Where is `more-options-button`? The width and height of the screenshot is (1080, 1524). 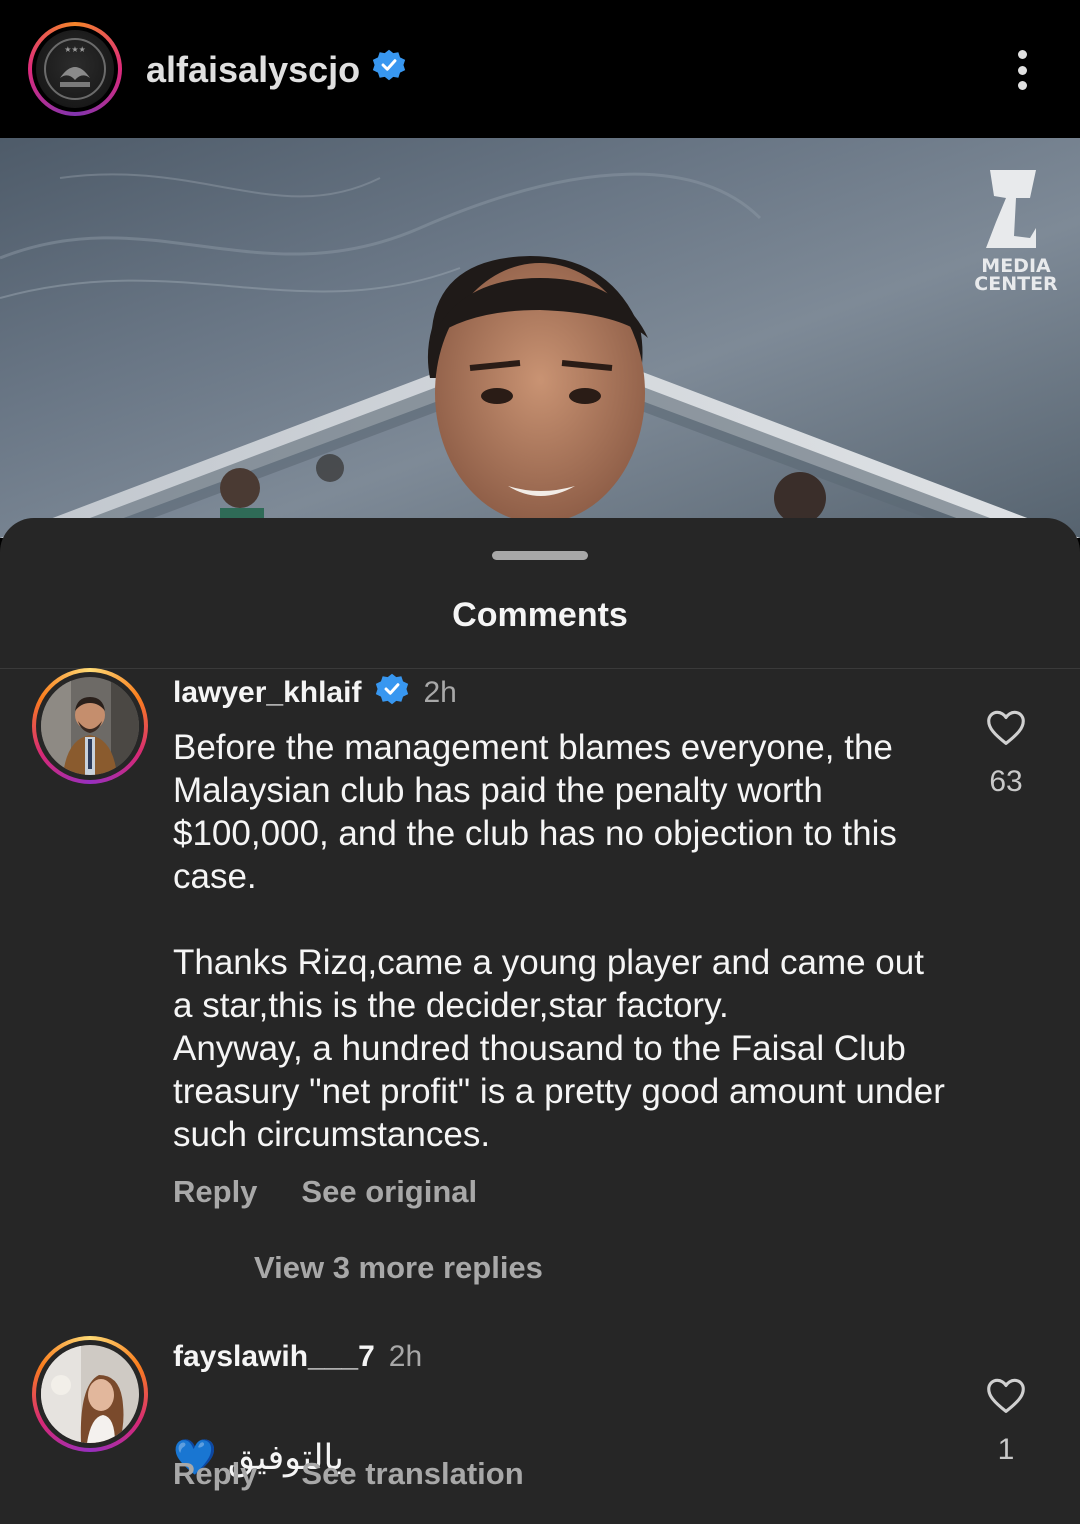
more-options-button is located at coordinates (1022, 70).